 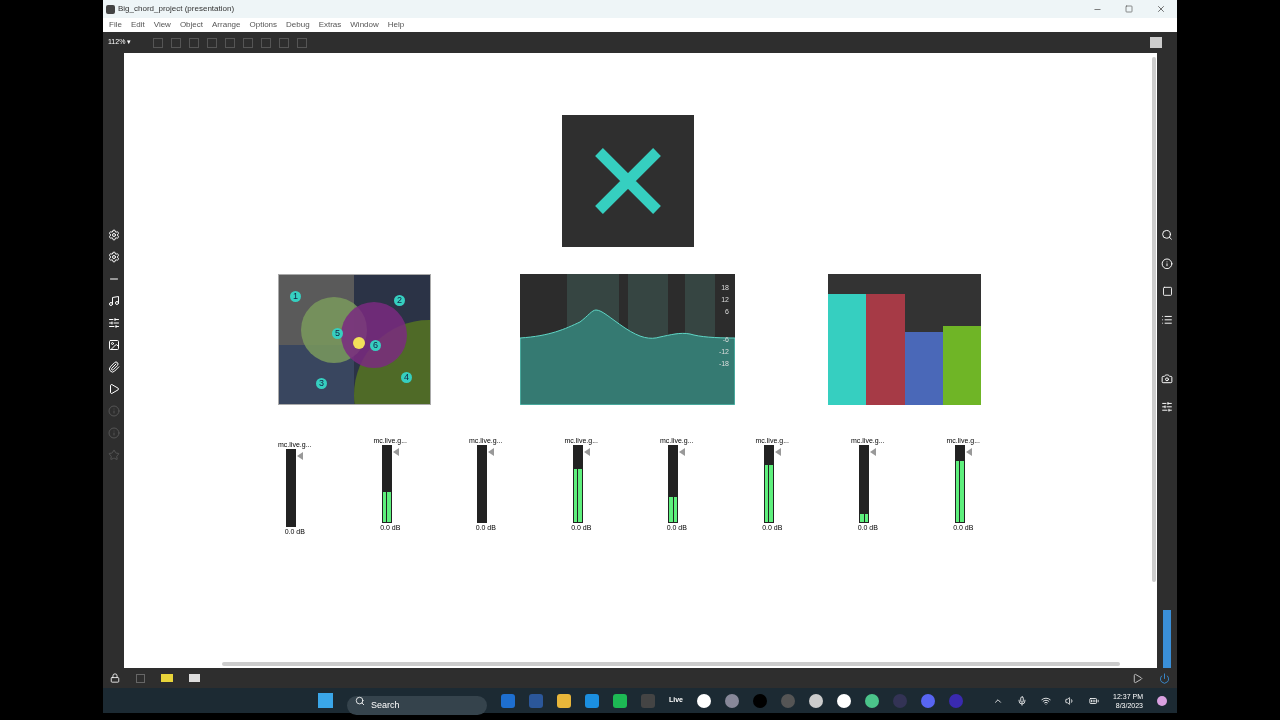 I want to click on menu-item: File, so click(x=115, y=25).